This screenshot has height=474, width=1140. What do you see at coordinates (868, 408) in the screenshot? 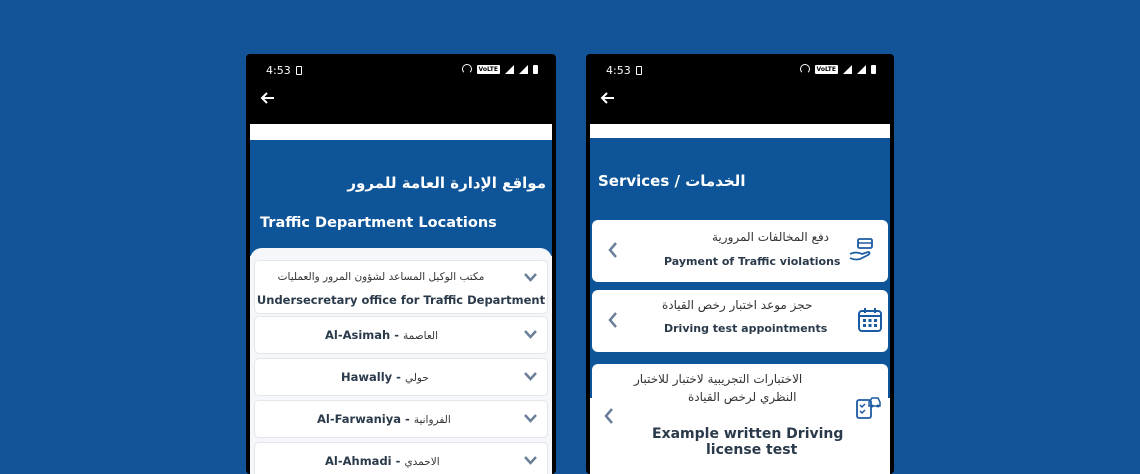
I see `checklist-car-icon` at bounding box center [868, 408].